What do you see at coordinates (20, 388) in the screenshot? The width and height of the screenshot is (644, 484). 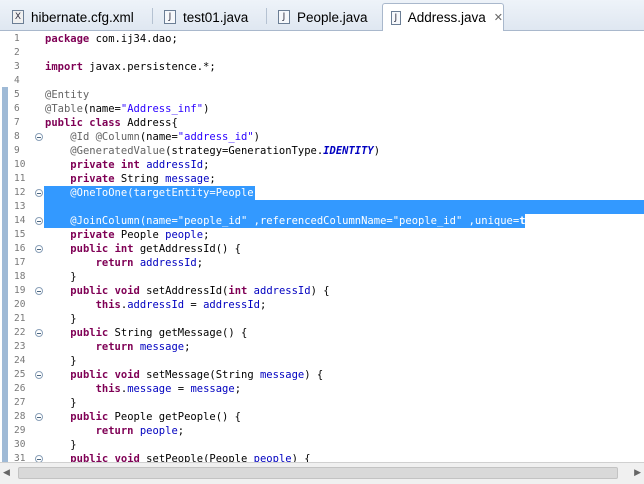 I see `line-number: 26` at bounding box center [20, 388].